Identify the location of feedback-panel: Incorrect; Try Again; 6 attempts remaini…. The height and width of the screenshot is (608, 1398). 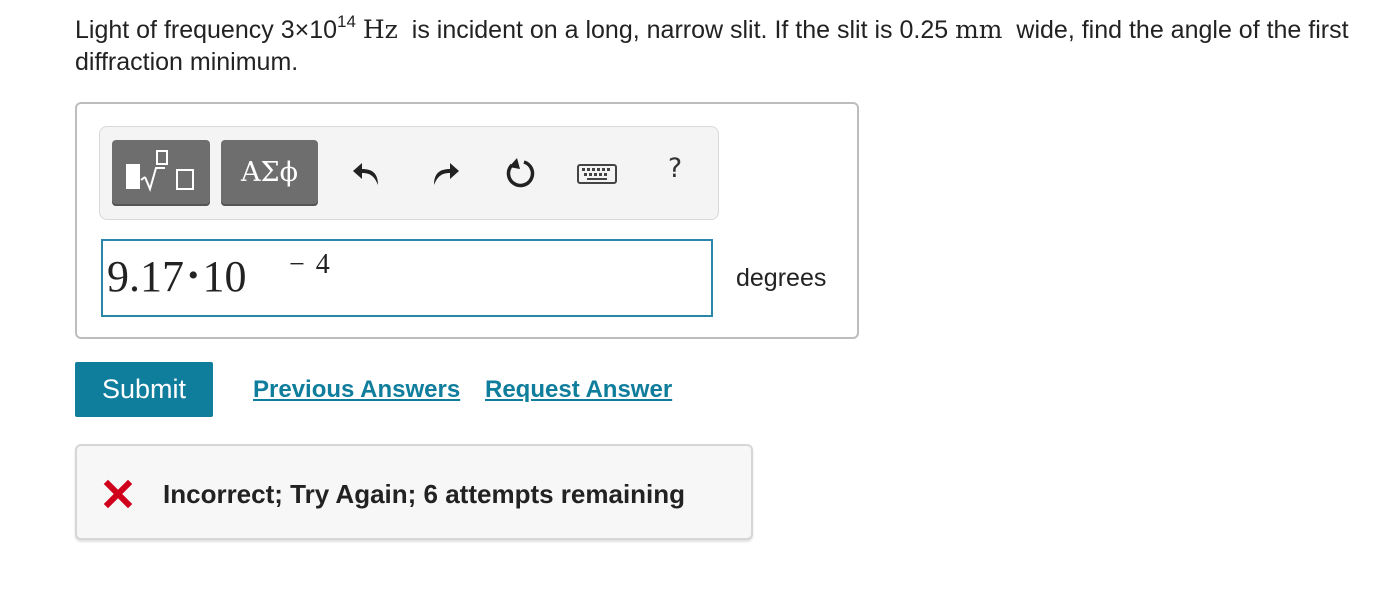
(414, 492).